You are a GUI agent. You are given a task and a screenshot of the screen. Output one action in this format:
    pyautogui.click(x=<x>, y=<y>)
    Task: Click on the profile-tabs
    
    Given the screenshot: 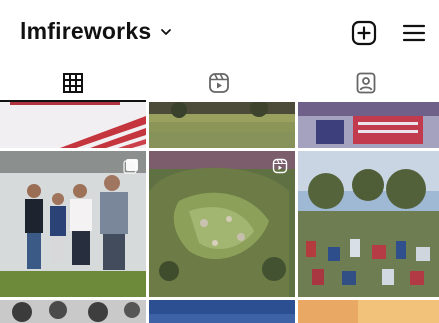 What is the action you would take?
    pyautogui.click(x=219, y=83)
    